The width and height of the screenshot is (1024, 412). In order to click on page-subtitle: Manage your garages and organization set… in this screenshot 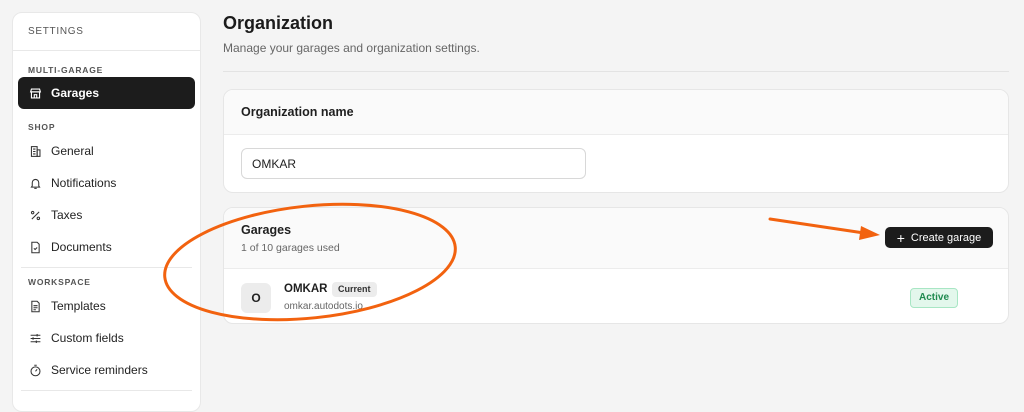, I will do `click(351, 48)`.